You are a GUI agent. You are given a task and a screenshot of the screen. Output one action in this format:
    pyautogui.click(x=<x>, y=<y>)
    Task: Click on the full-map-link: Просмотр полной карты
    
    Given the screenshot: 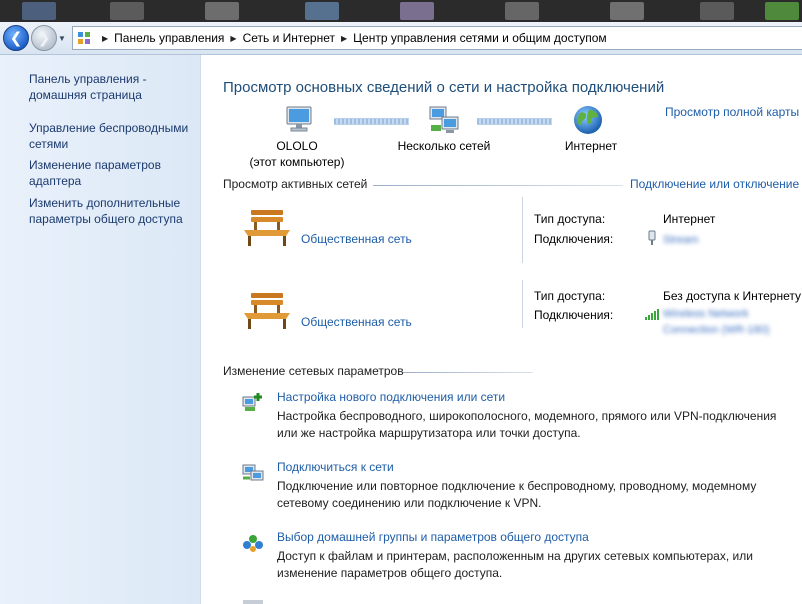 What is the action you would take?
    pyautogui.click(x=732, y=112)
    